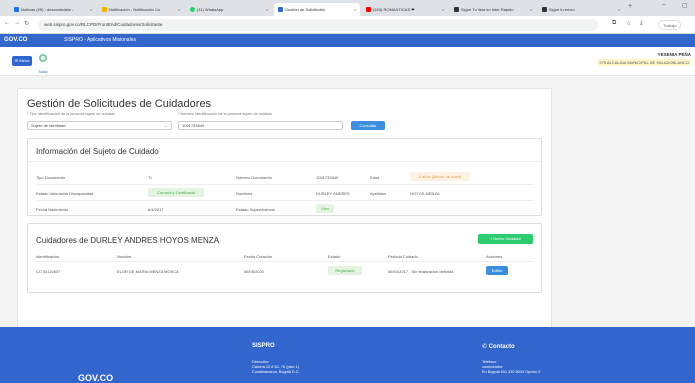  What do you see at coordinates (345, 270) in the screenshot?
I see `status-badge: Registrado` at bounding box center [345, 270].